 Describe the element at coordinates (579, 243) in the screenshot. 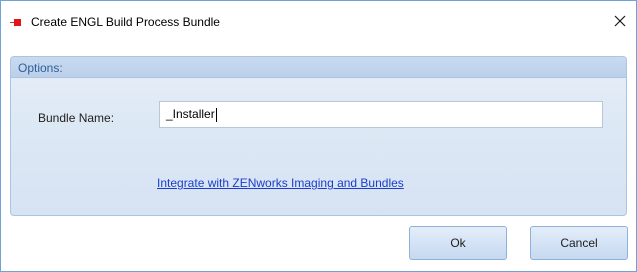

I see `cancel-button: Cancel` at that location.